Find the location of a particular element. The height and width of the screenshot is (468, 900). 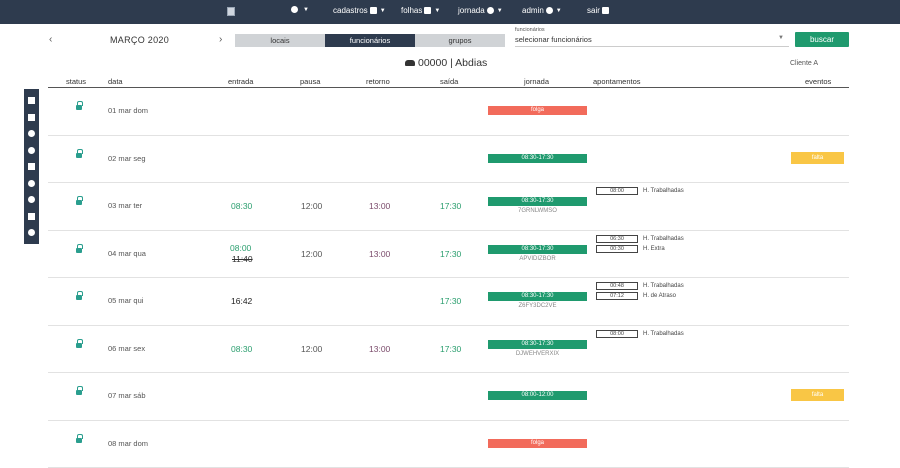

nav-sair: sair is located at coordinates (598, 10).